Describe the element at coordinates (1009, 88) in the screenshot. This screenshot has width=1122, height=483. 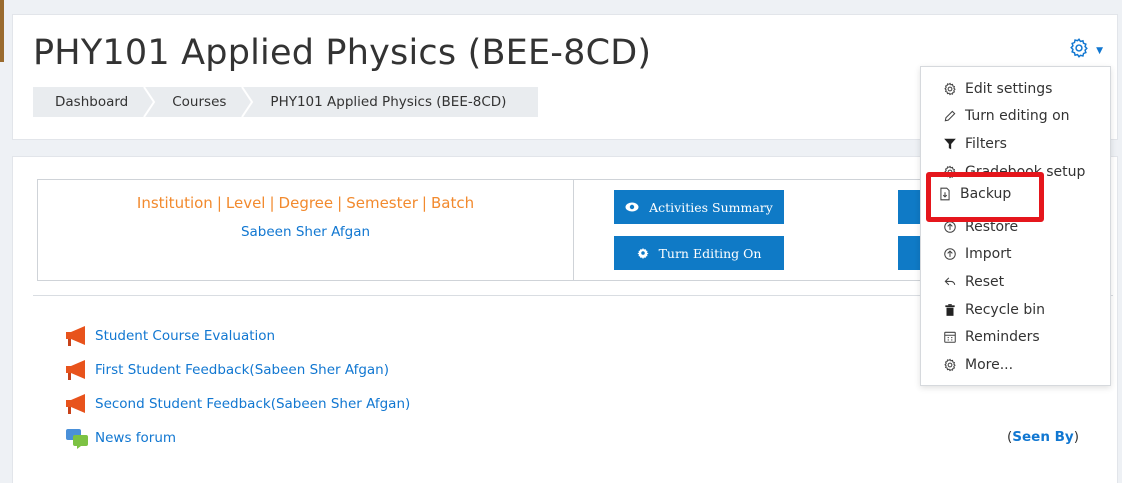
I see `menu-item-label: Edit settings` at that location.